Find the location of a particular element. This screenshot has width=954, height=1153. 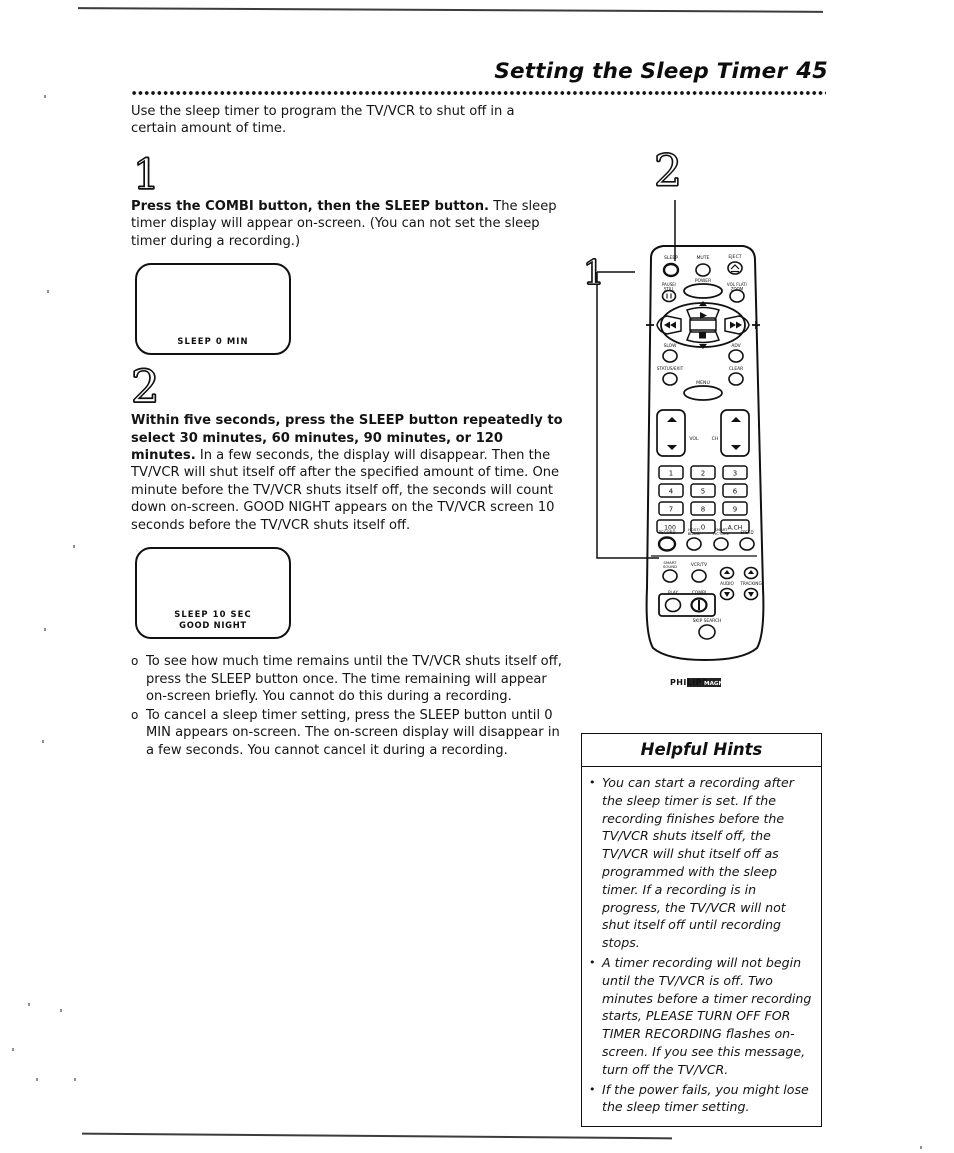

pause-still-button is located at coordinates (669, 296).